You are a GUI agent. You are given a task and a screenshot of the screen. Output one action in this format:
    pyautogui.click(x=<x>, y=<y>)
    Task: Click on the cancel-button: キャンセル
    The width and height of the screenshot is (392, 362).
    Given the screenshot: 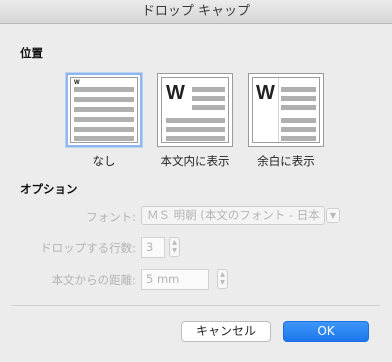 What is the action you would take?
    pyautogui.click(x=226, y=331)
    